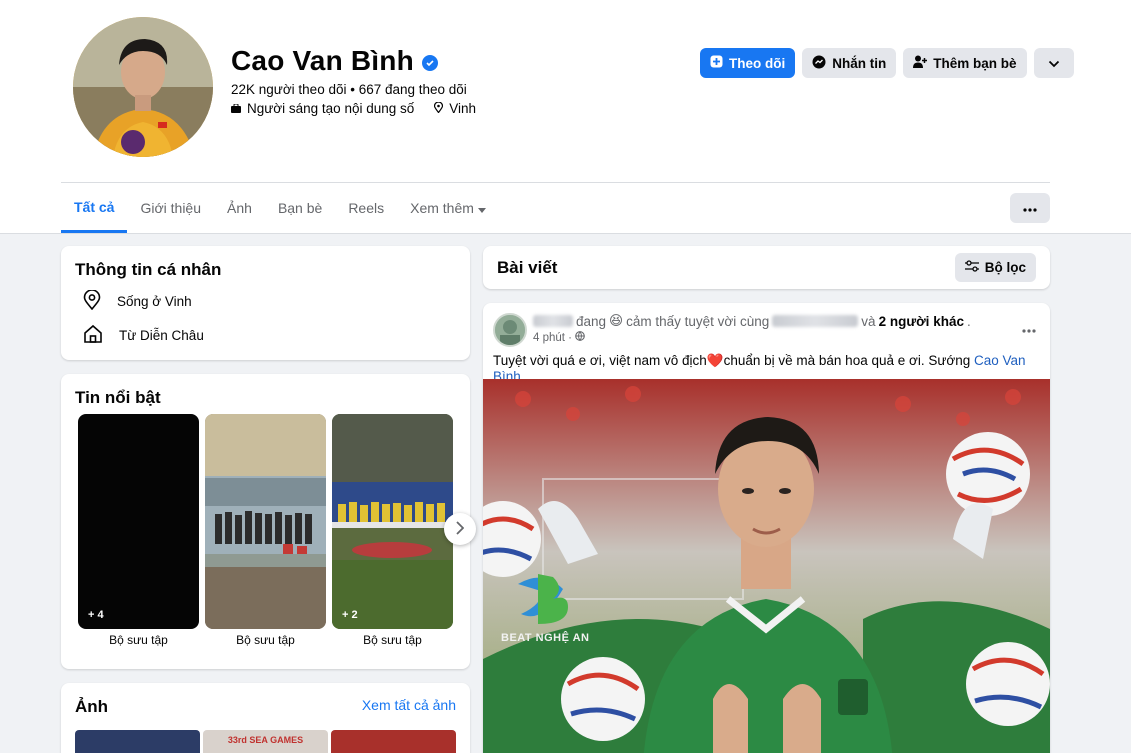 The height and width of the screenshot is (753, 1131). Describe the element at coordinates (265, 718) in the screenshot. I see `photos-card: Ảnh Xem tất cả ảnh 33rd SEA GAMES` at that location.